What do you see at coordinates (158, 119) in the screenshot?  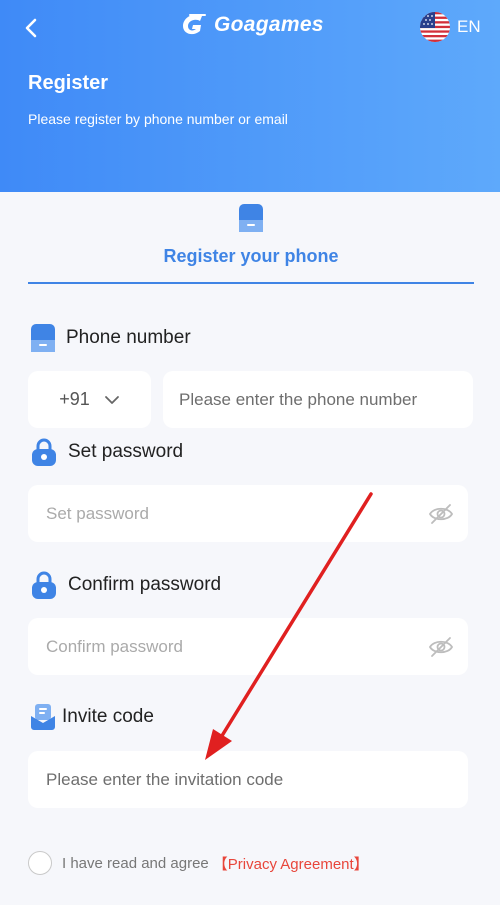 I see `page-subtitle: Please register by phone number or email` at bounding box center [158, 119].